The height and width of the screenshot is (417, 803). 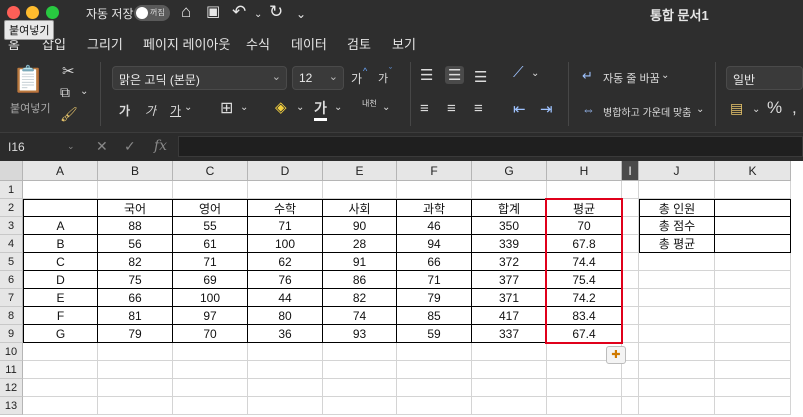 What do you see at coordinates (60, 298) in the screenshot?
I see `table-row-label: E` at bounding box center [60, 298].